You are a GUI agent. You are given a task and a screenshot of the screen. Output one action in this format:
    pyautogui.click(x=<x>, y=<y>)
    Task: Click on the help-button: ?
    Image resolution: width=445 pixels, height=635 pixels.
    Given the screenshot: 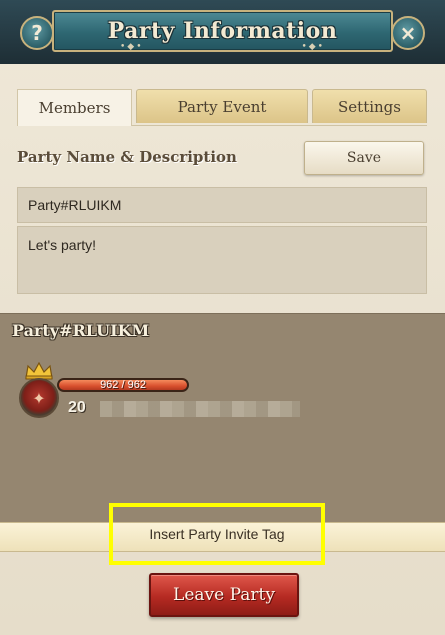 What is the action you would take?
    pyautogui.click(x=37, y=33)
    